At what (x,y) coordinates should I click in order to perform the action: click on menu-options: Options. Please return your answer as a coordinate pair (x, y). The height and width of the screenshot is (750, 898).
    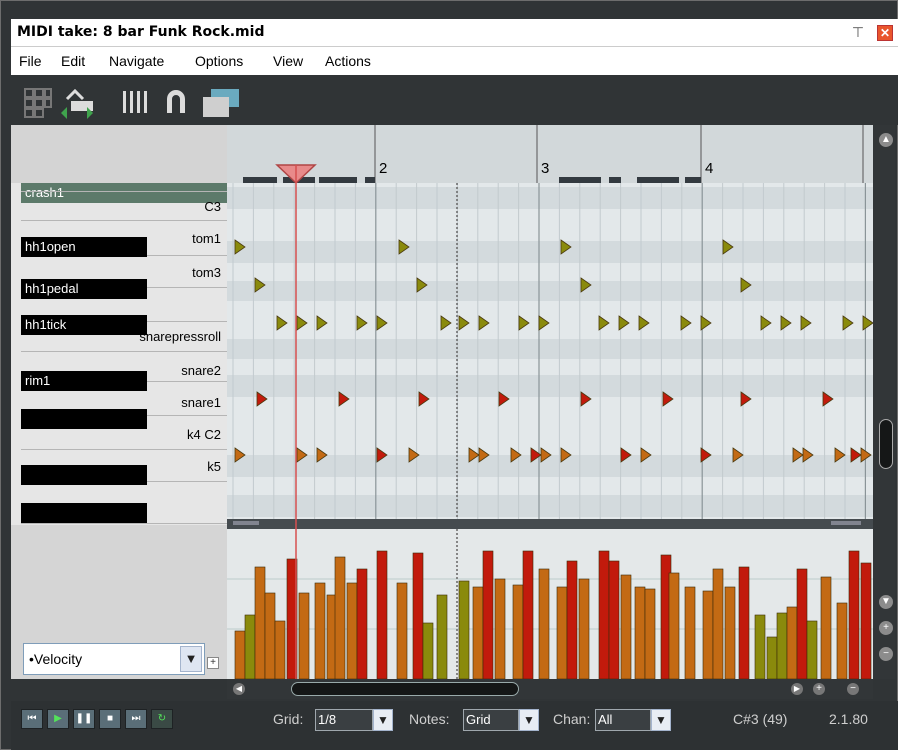
    Looking at the image, I should click on (219, 61).